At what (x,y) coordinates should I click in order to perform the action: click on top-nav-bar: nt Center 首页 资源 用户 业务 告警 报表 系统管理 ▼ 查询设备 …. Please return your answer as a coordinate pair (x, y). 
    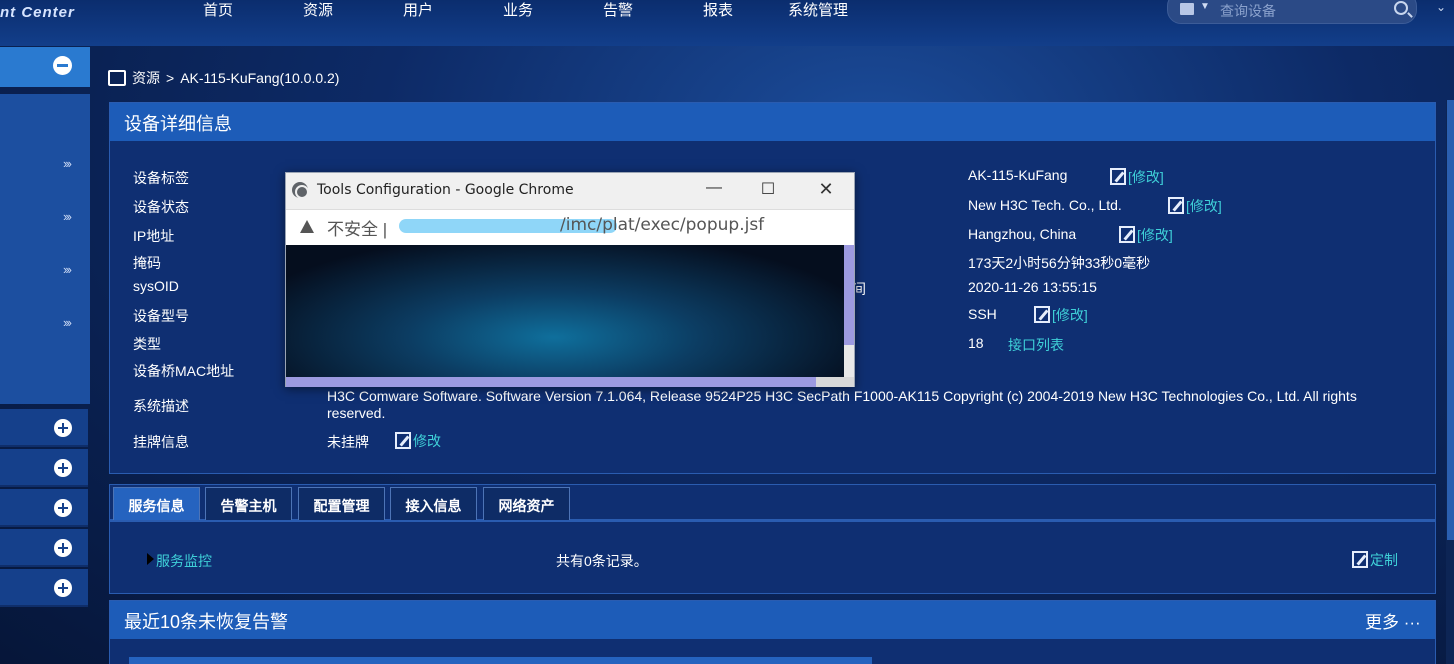
    Looking at the image, I should click on (727, 23).